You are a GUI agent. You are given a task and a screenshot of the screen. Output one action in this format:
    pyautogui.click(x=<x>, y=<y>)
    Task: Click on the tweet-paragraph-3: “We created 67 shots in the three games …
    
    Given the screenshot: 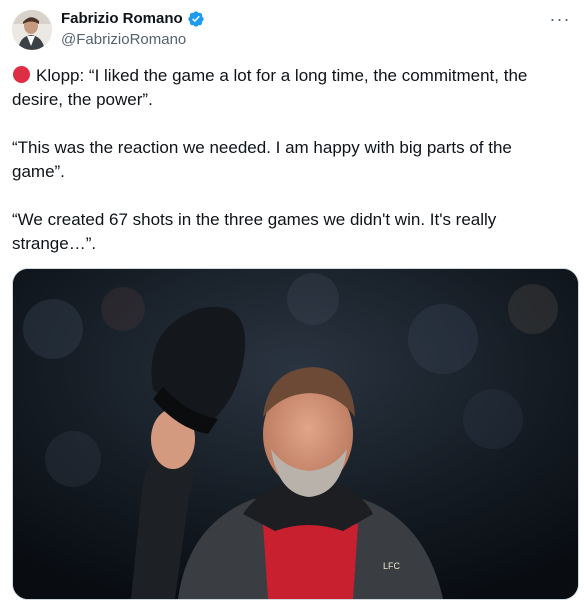 What is the action you would take?
    pyautogui.click(x=254, y=231)
    